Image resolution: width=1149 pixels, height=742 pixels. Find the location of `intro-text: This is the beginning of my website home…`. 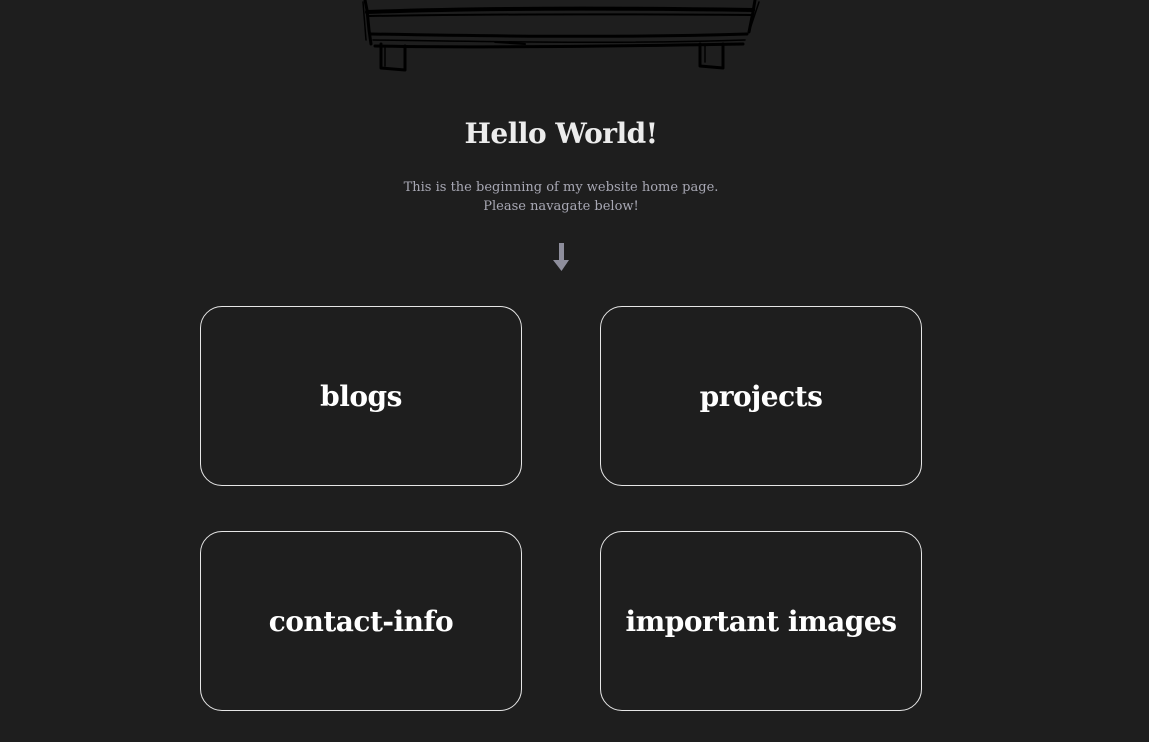

intro-text: This is the beginning of my website home… is located at coordinates (561, 197).